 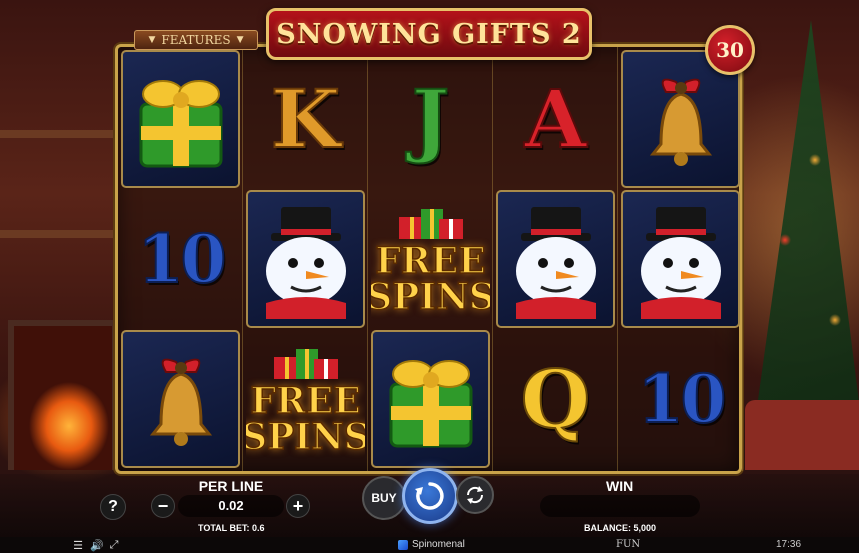 What do you see at coordinates (114, 545) in the screenshot?
I see `fullscreen-icon: ⤢` at bounding box center [114, 545].